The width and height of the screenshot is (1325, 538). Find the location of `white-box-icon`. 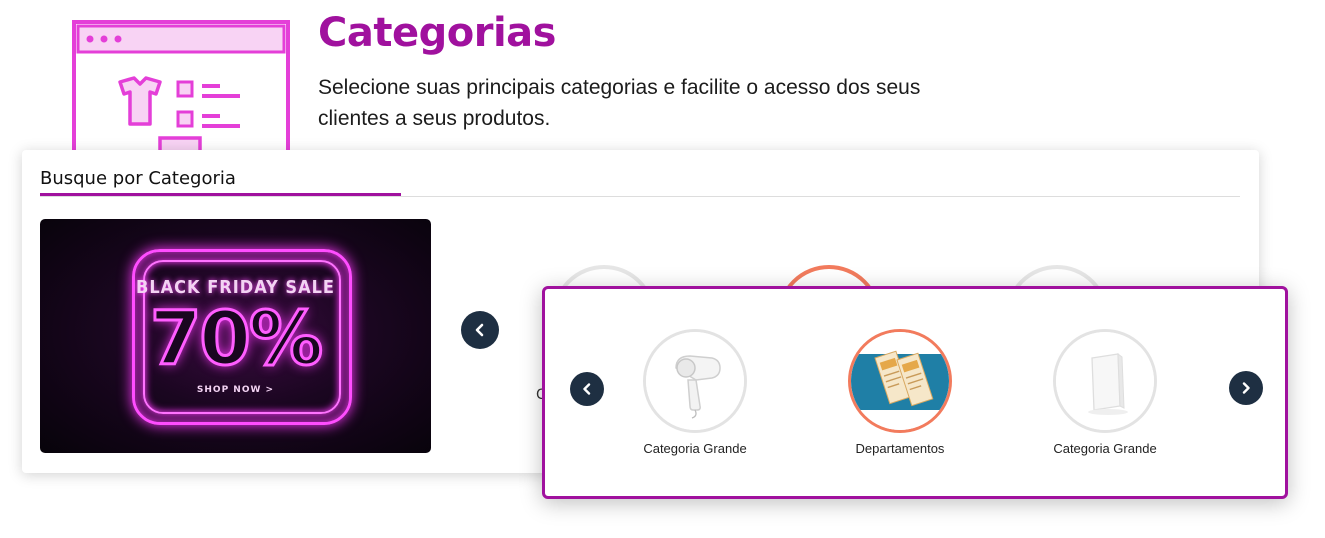

white-box-icon is located at coordinates (1105, 381).